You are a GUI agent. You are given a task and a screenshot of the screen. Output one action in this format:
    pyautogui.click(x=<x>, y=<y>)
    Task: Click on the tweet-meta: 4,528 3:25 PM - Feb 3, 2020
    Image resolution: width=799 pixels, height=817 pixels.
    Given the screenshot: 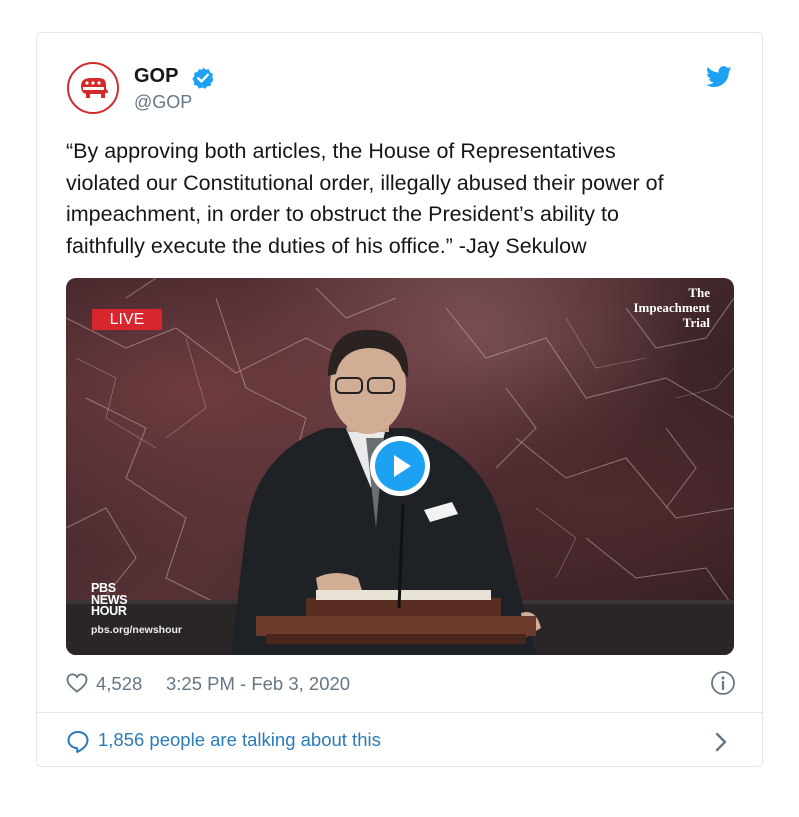 What is the action you would take?
    pyautogui.click(x=401, y=683)
    